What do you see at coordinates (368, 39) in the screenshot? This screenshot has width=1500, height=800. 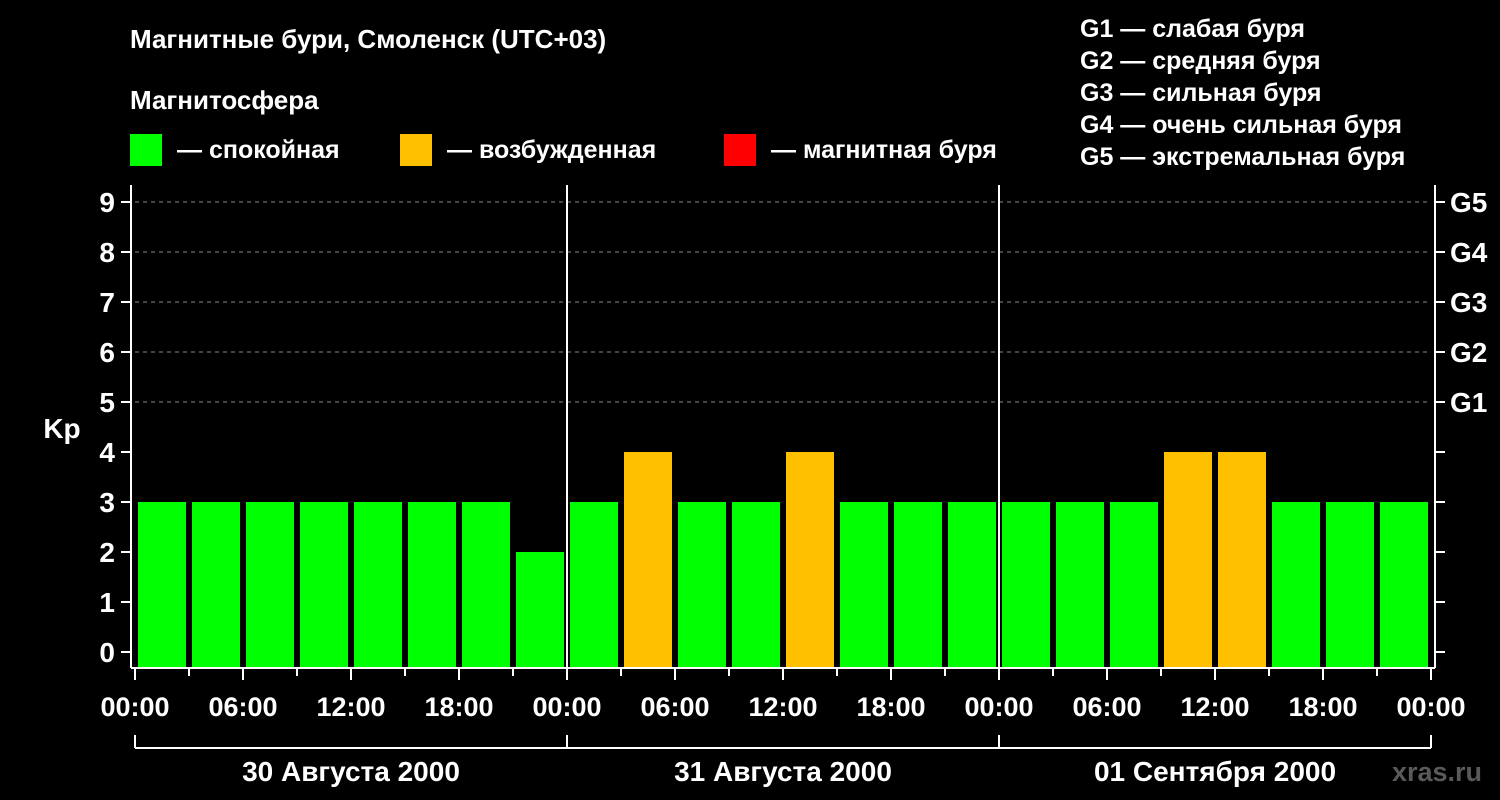 I see `chart-title: Магнитные бури, Смоленск (UTC+03)` at bounding box center [368, 39].